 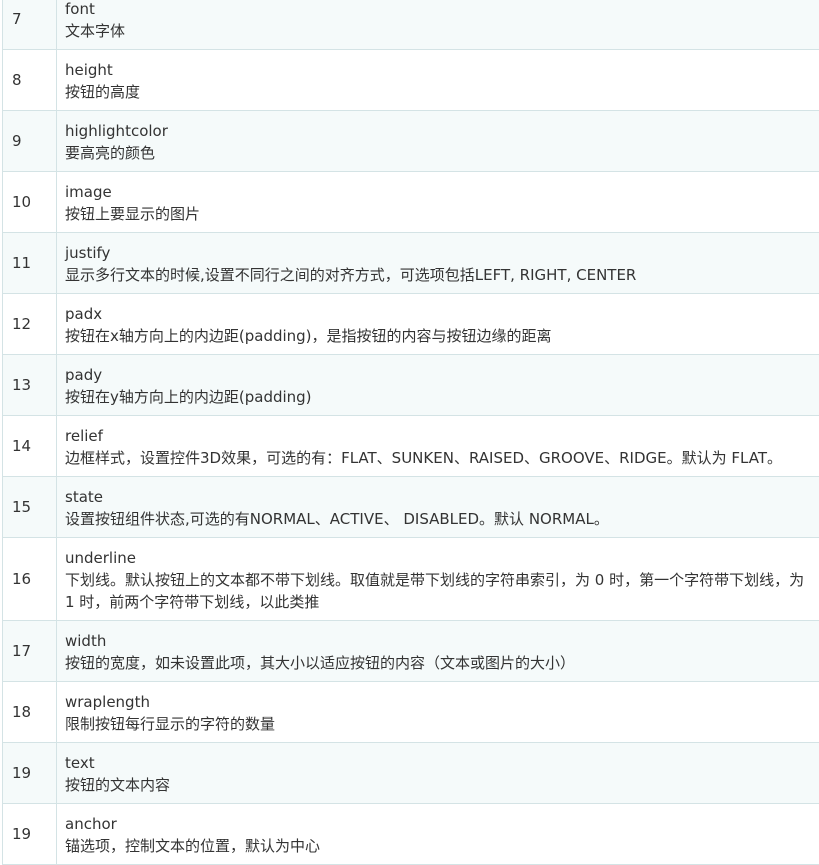 I want to click on row-content: text 按钮的文本内容, so click(x=438, y=773).